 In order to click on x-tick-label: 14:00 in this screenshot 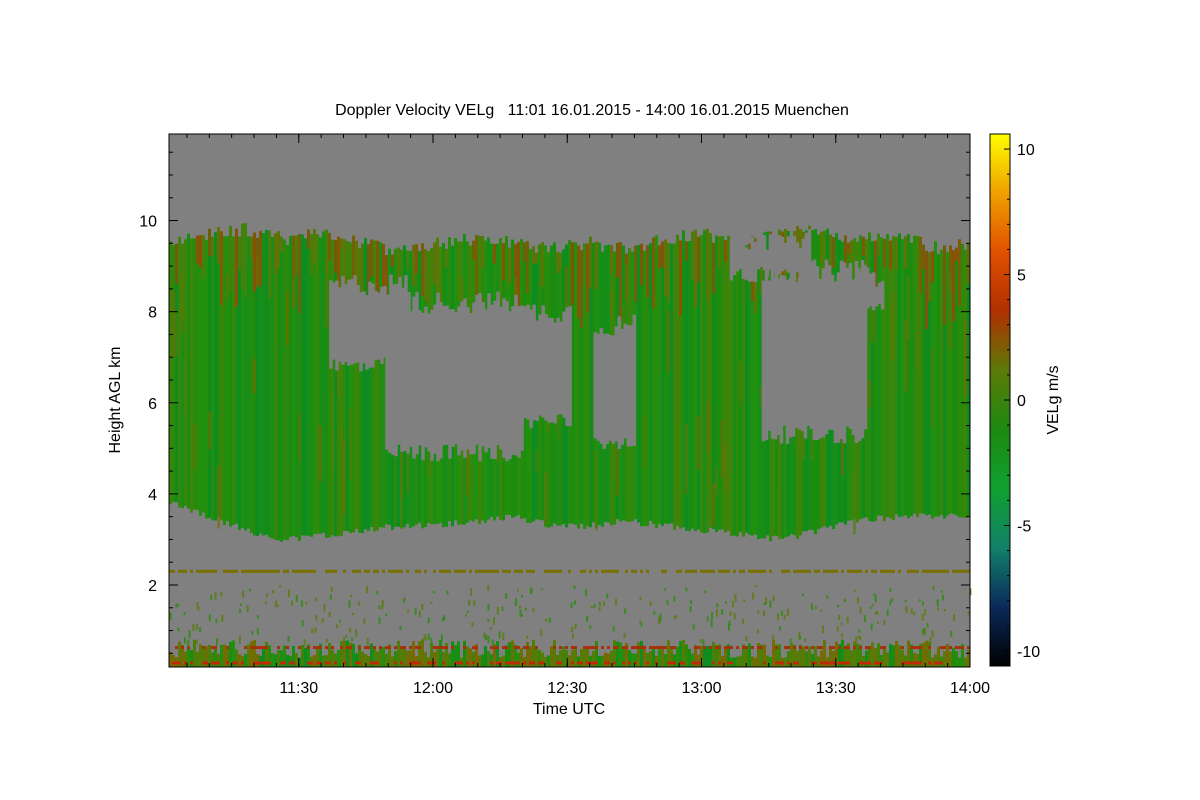, I will do `click(970, 688)`.